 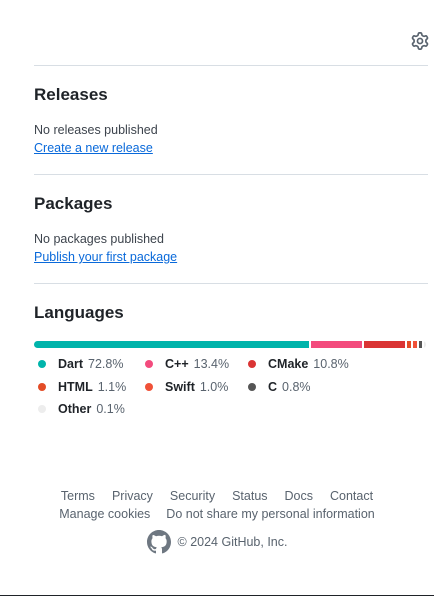 I want to click on footer-link: Do not share my personal information, so click(x=270, y=514).